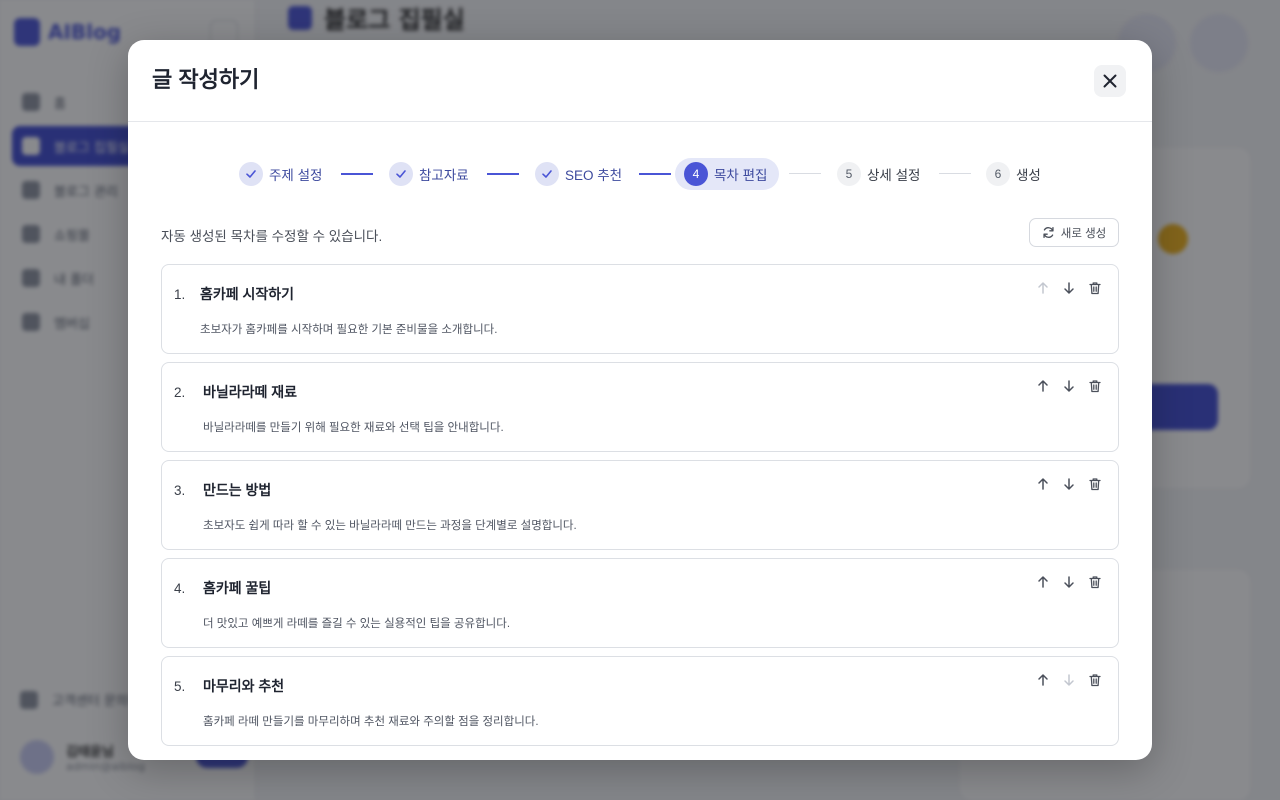 The height and width of the screenshot is (800, 1280). I want to click on regenerate-button: 새로 생성, so click(1074, 232).